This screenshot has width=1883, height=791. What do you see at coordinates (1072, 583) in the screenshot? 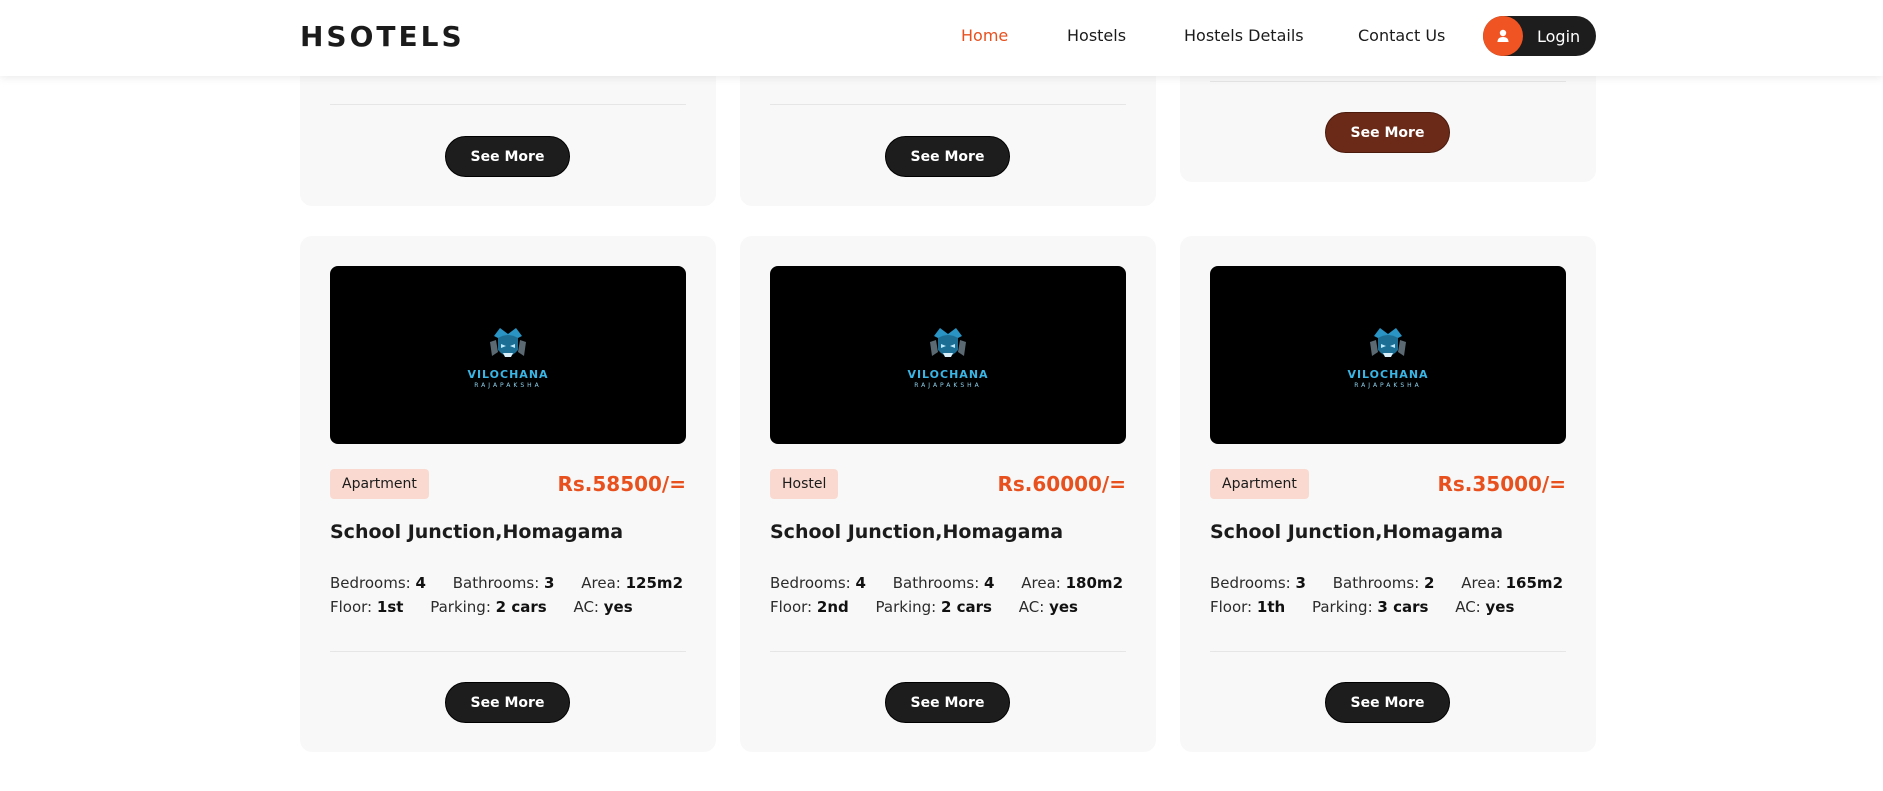
I see `area-spec: Area: 180m2` at bounding box center [1072, 583].